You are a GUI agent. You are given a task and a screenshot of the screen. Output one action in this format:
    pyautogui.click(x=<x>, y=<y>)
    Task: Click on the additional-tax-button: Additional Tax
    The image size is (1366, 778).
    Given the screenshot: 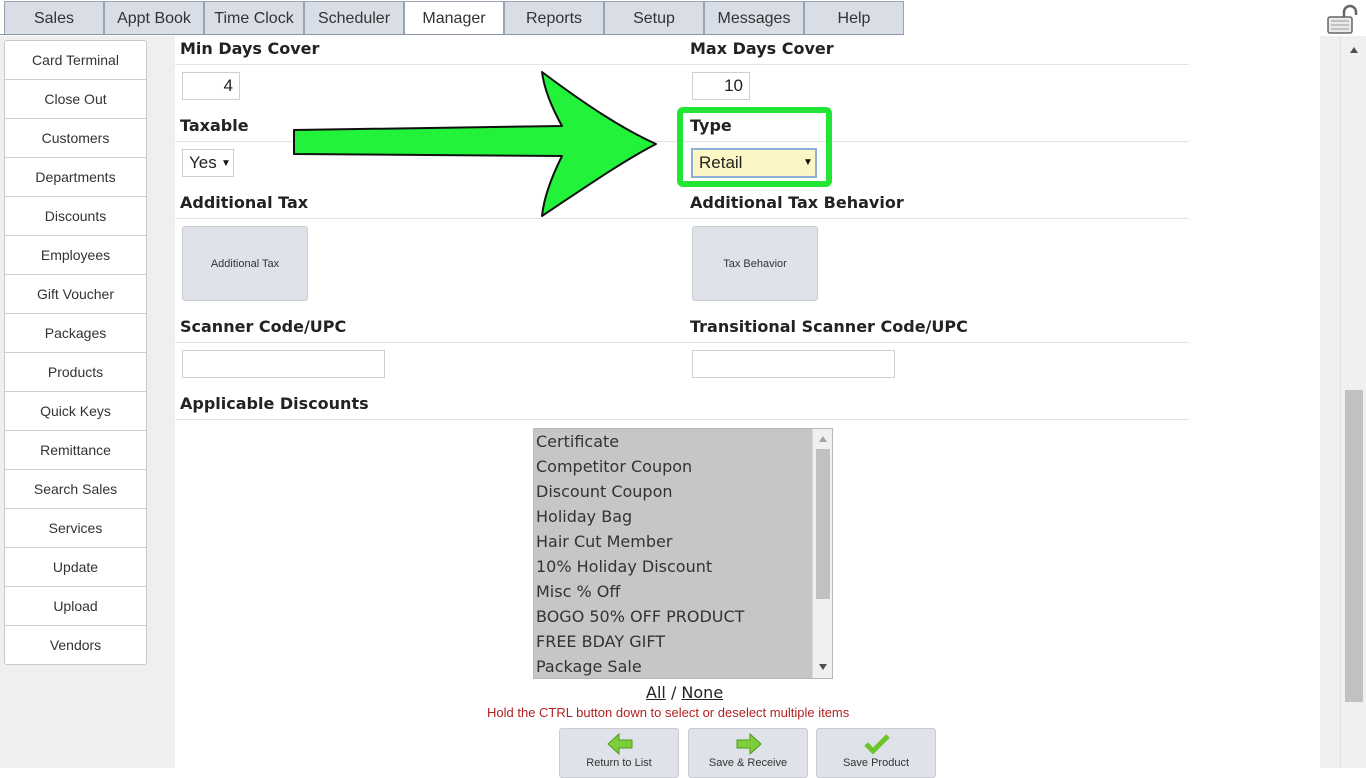 What is the action you would take?
    pyautogui.click(x=245, y=263)
    